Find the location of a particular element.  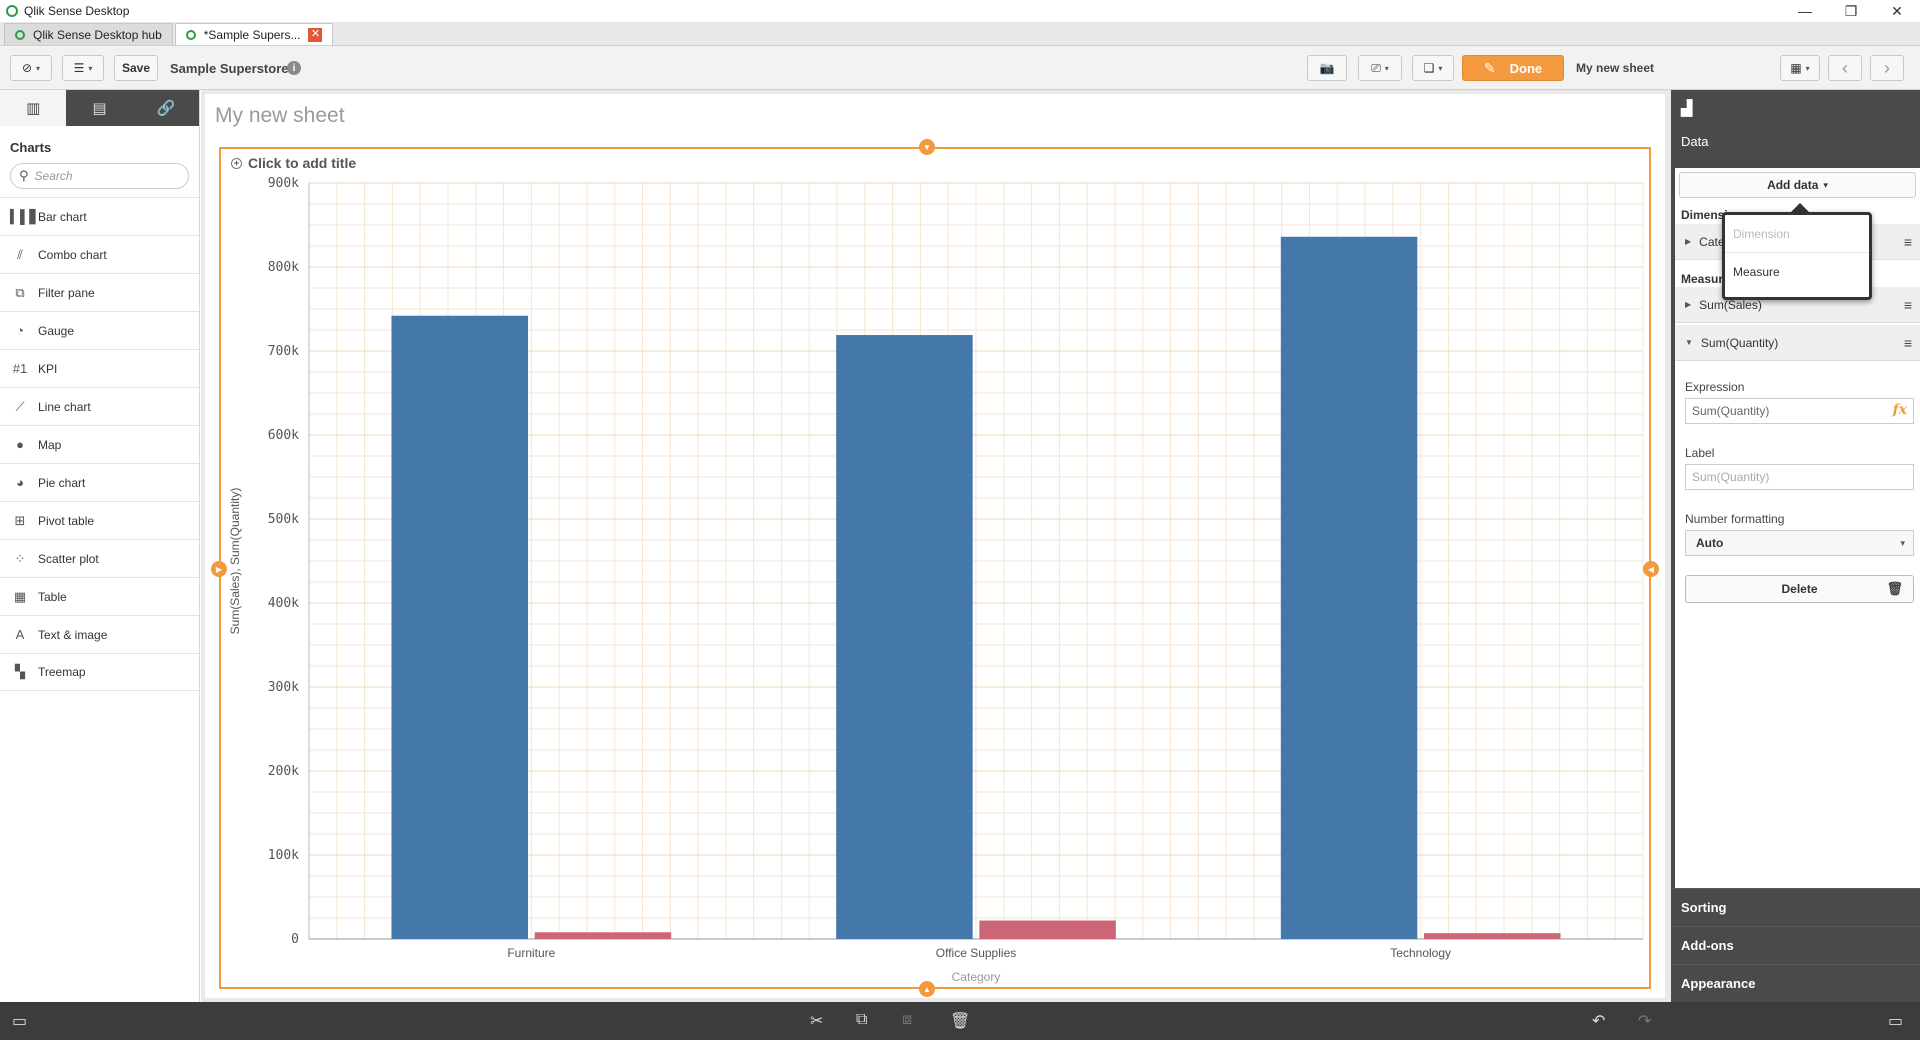

resize-handle-bottom: ▲ is located at coordinates (927, 989).